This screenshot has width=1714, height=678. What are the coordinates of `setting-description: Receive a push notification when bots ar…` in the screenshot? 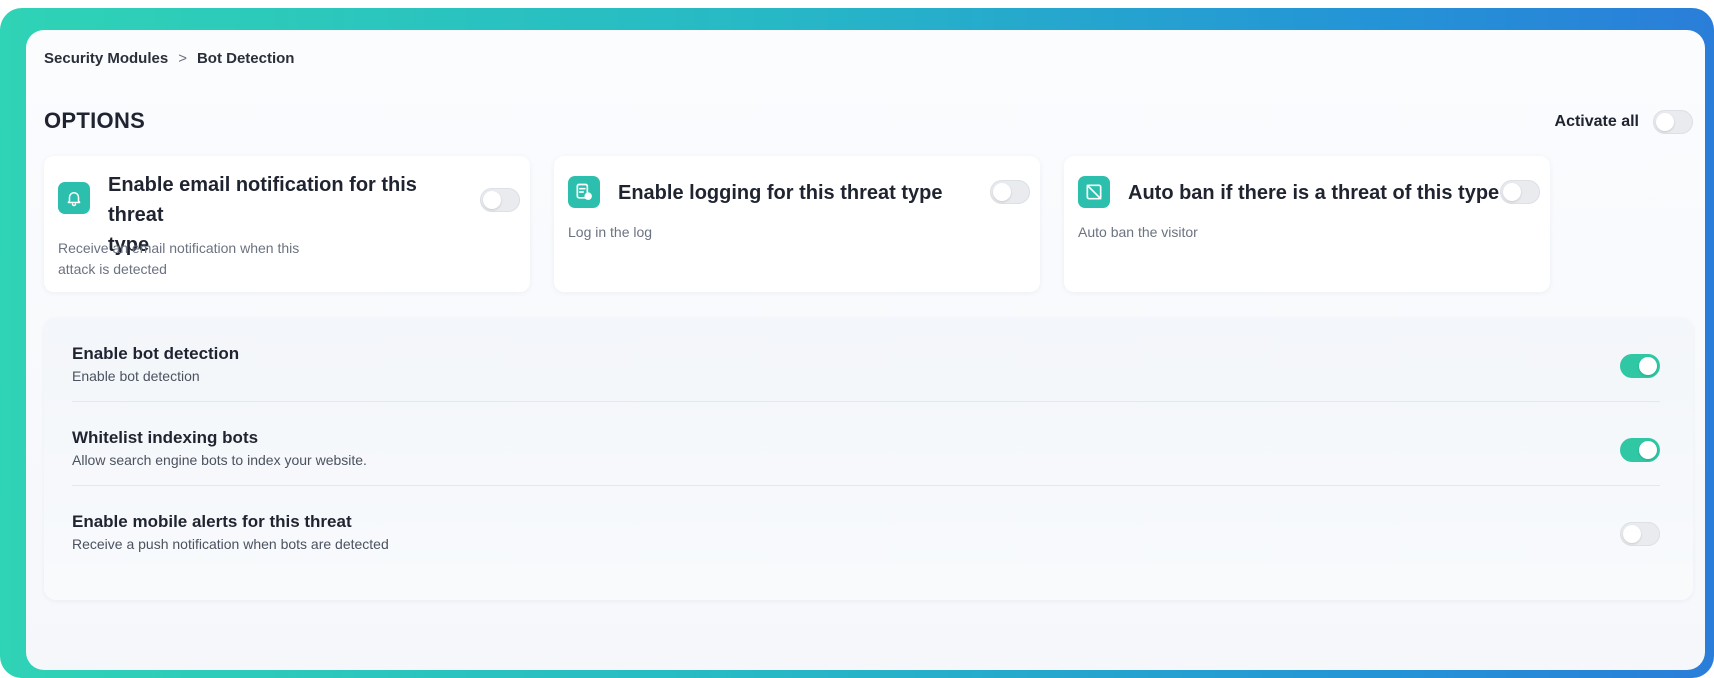 It's located at (230, 544).